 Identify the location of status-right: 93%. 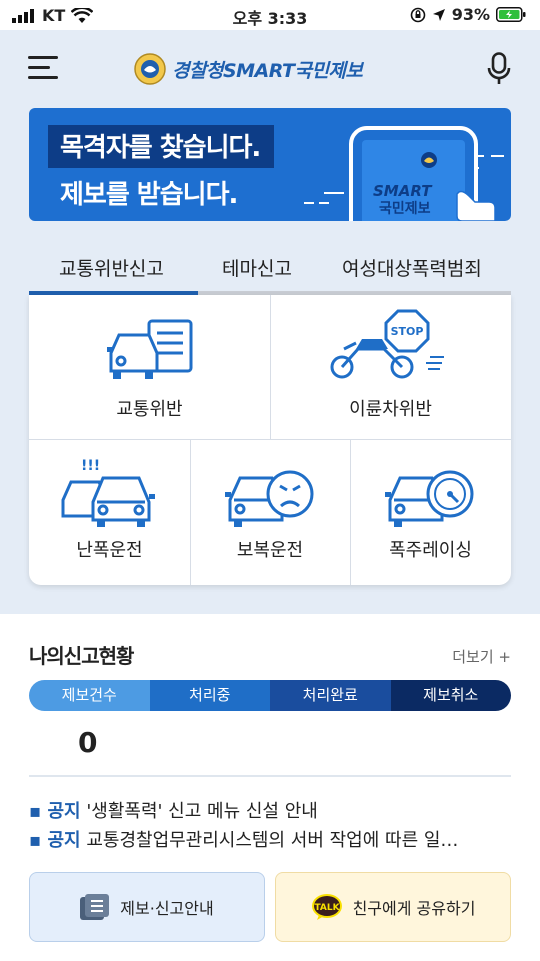
(468, 14).